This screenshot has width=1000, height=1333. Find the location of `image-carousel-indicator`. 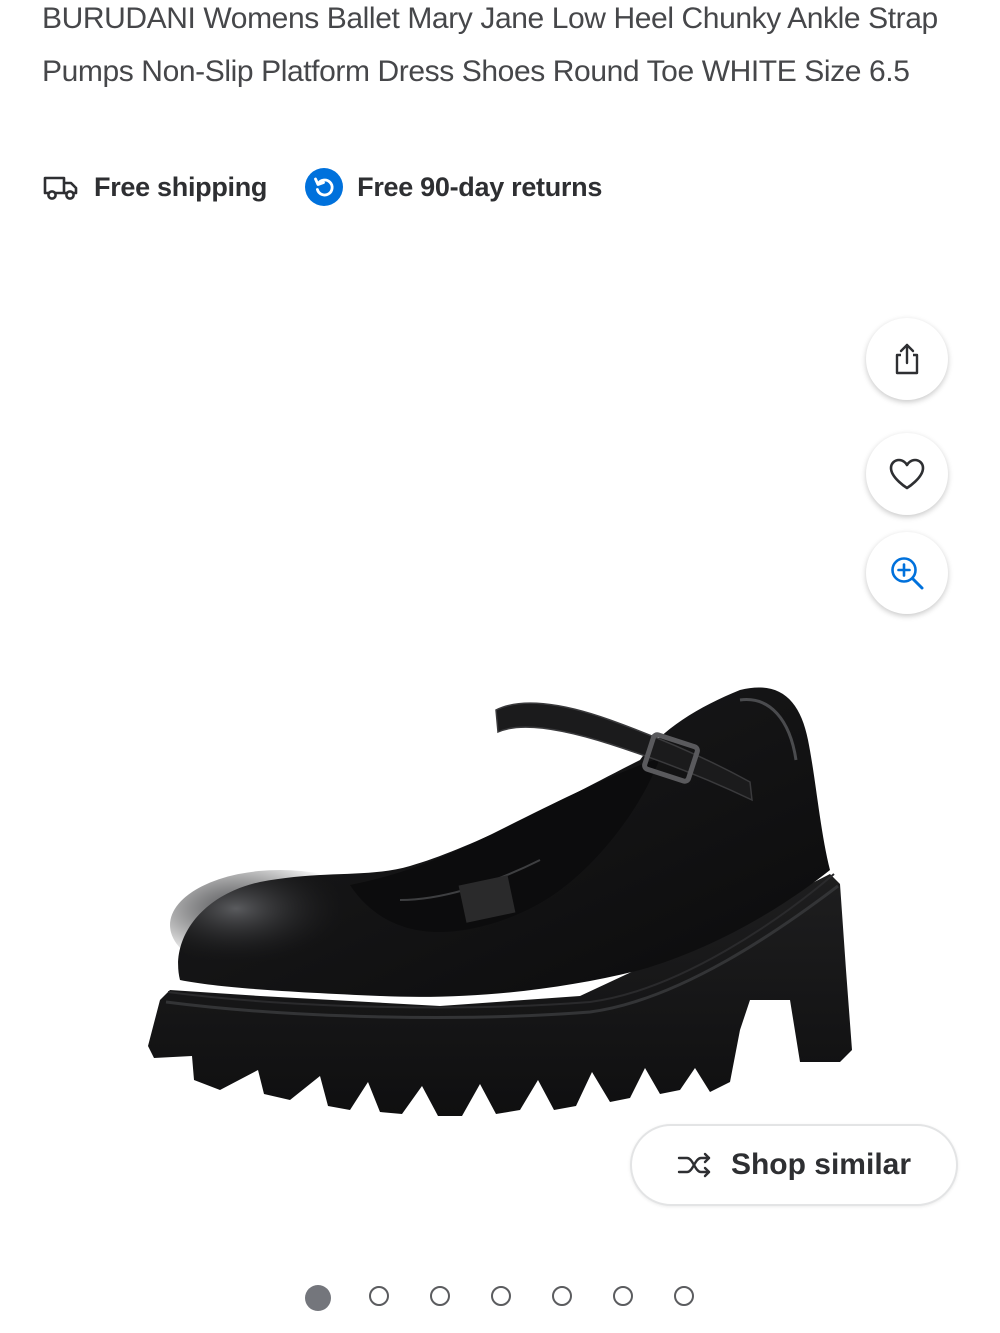

image-carousel-indicator is located at coordinates (500, 1298).